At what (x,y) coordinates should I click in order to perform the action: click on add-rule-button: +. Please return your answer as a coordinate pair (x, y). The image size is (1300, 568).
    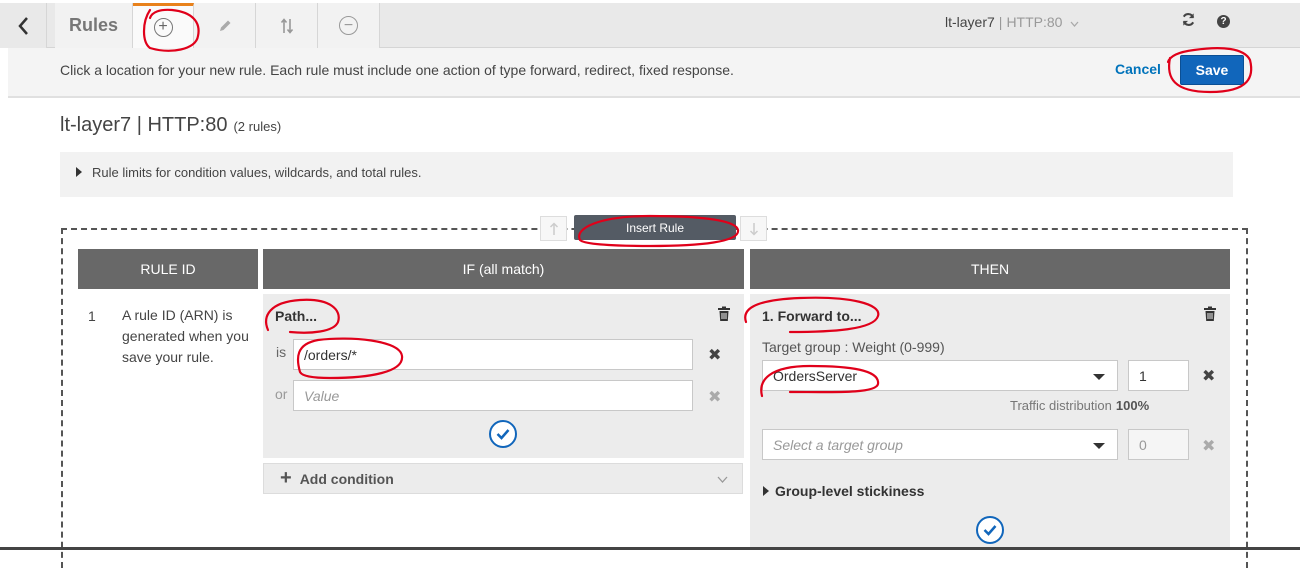
    Looking at the image, I should click on (163, 25).